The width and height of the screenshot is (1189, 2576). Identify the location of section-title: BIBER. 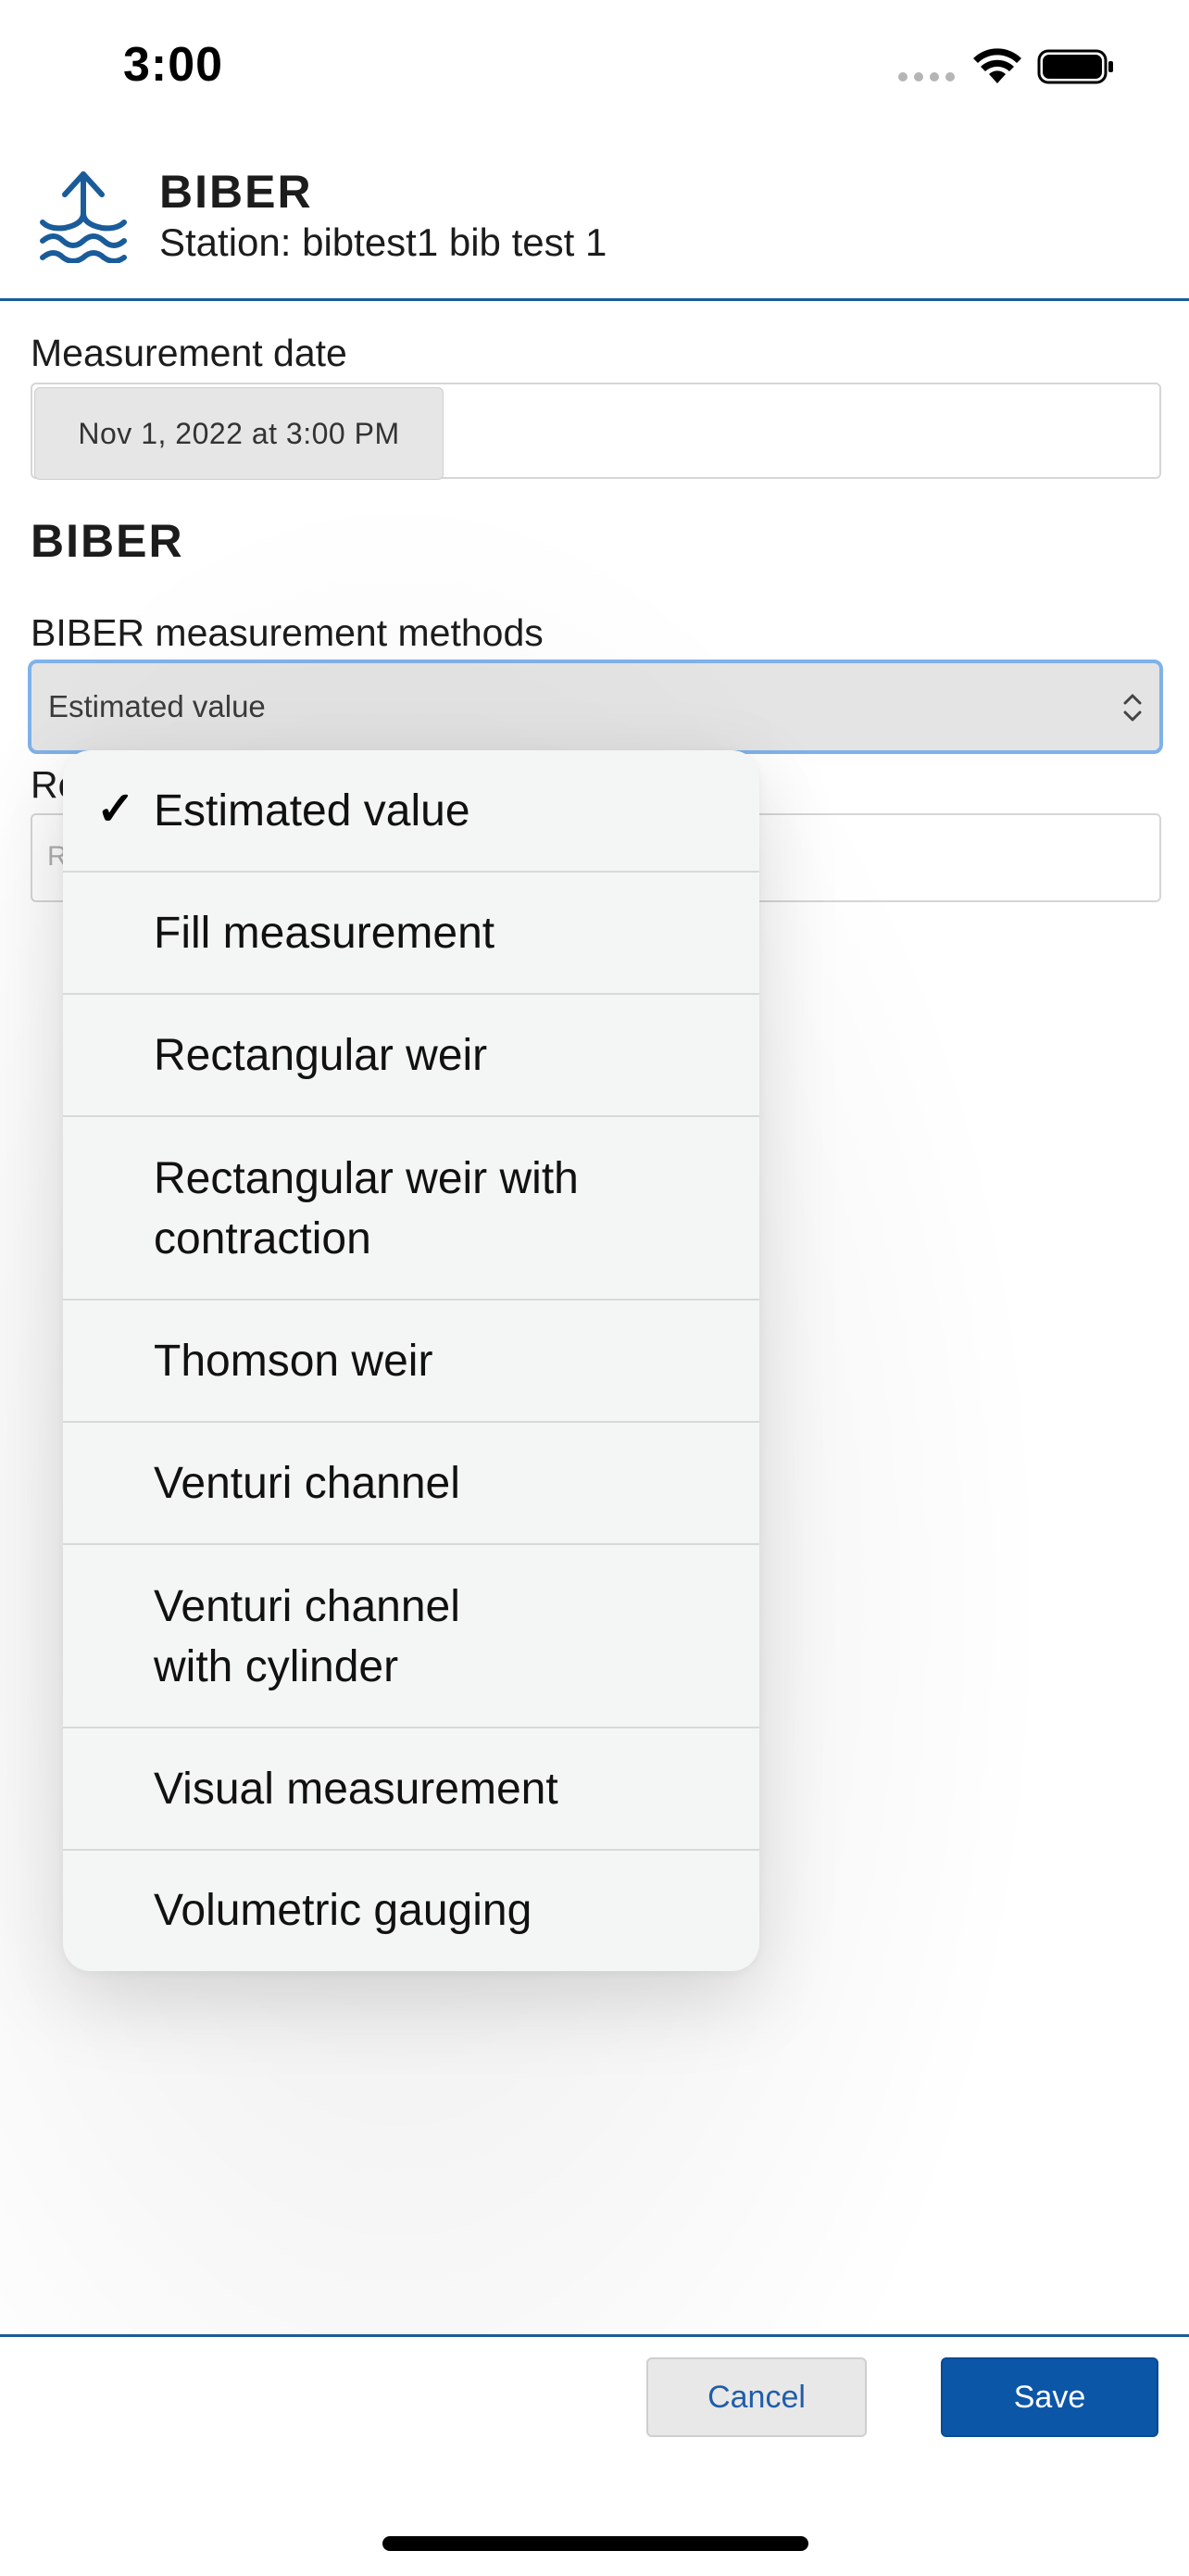
(107, 541).